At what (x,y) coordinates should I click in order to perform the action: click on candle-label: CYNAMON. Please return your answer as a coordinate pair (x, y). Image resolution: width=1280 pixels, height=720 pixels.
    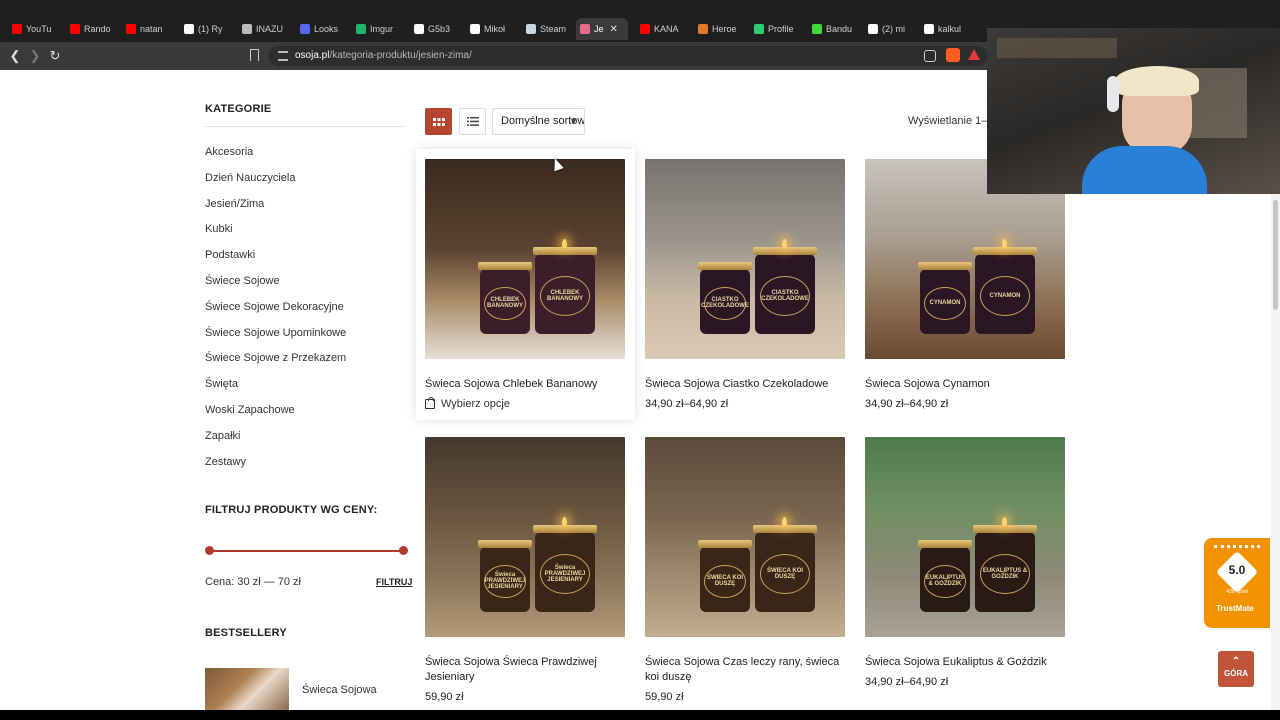
    Looking at the image, I should click on (945, 303).